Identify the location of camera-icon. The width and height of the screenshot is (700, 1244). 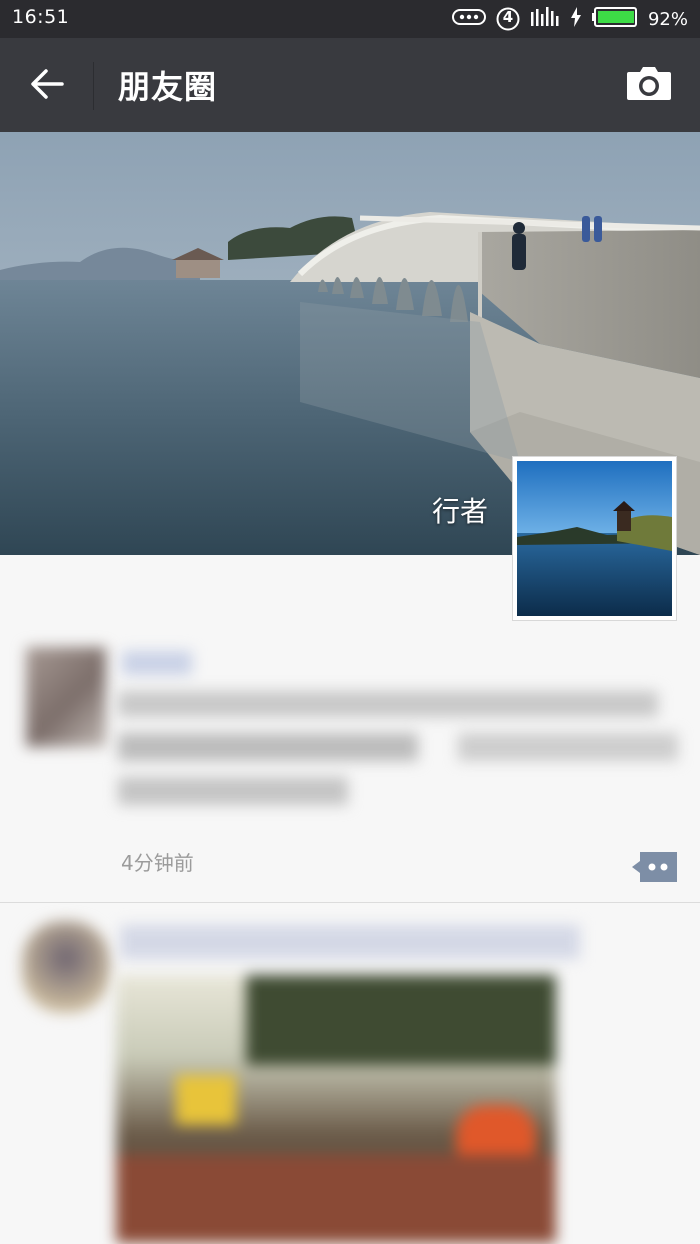
(649, 86).